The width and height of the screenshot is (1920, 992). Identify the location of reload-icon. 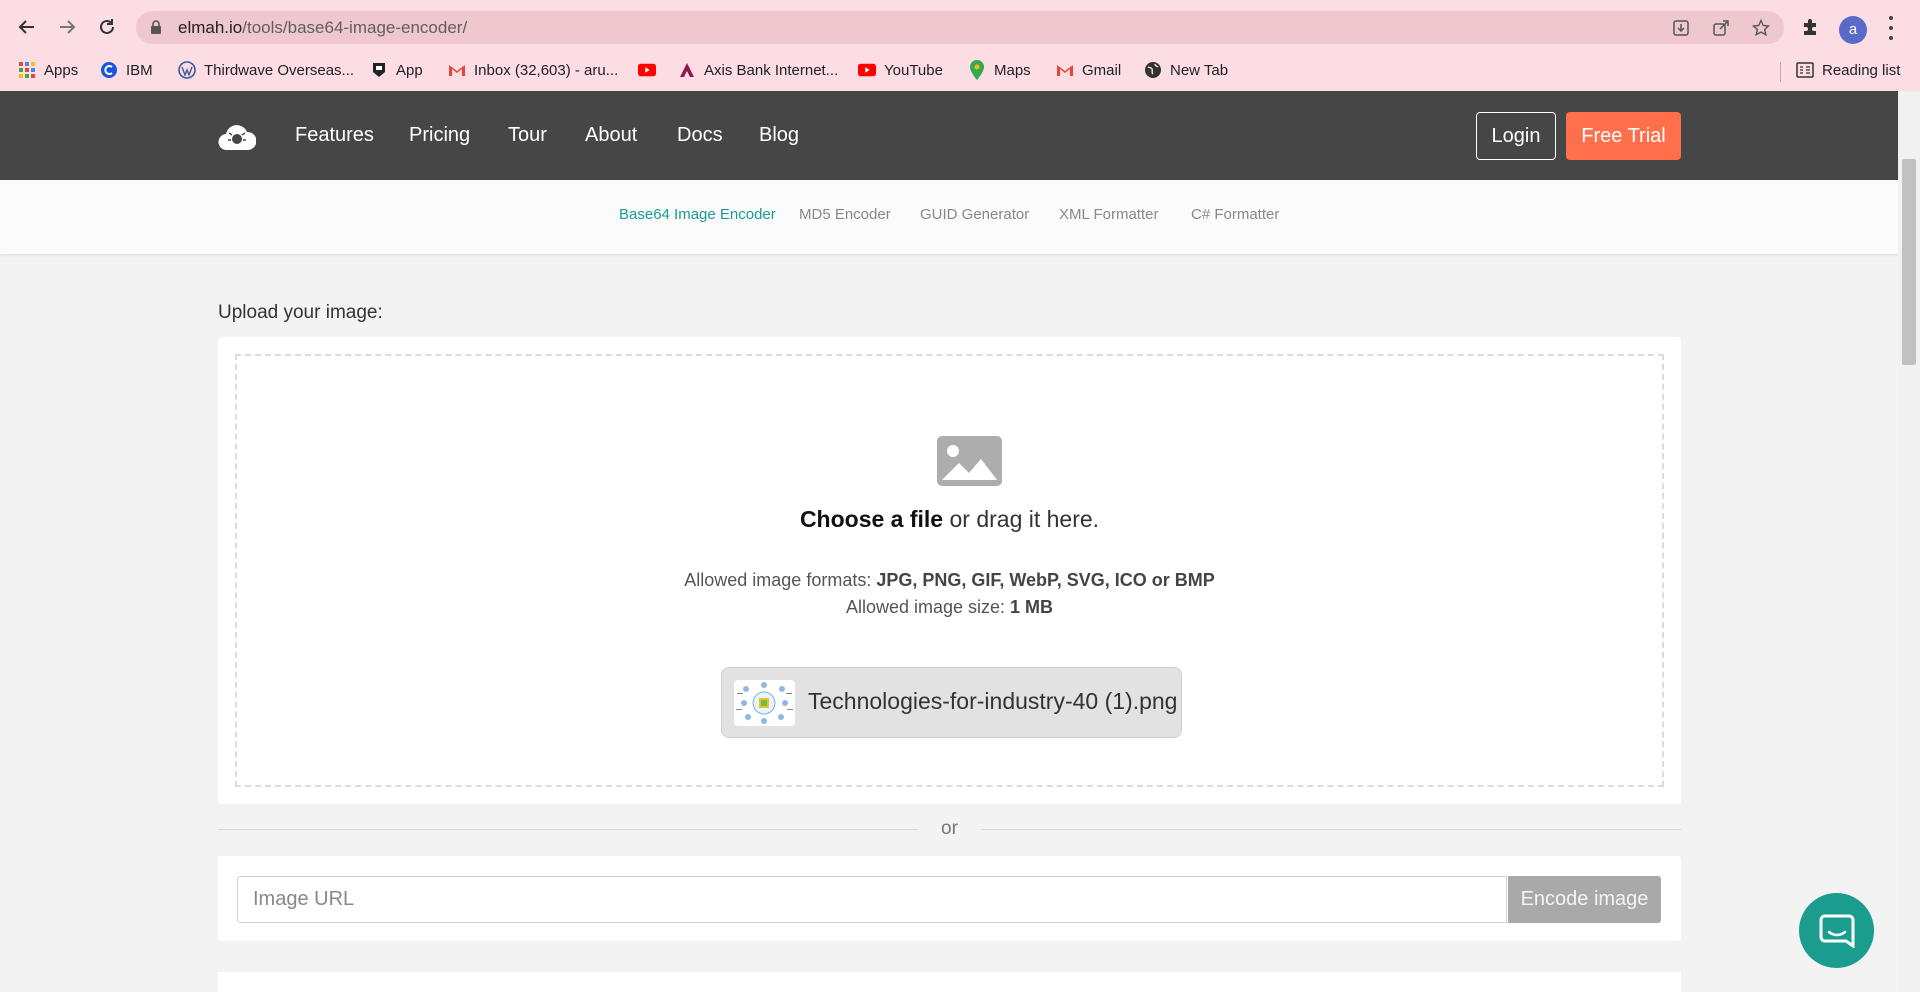
(107, 26).